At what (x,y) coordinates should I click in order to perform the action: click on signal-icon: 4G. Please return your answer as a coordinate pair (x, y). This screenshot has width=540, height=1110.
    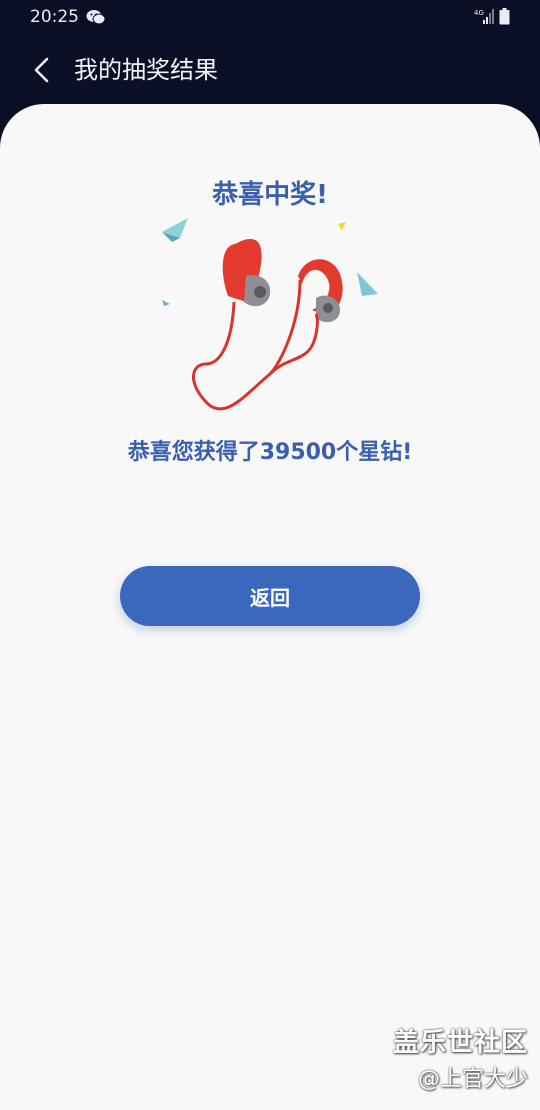
    Looking at the image, I should click on (484, 16).